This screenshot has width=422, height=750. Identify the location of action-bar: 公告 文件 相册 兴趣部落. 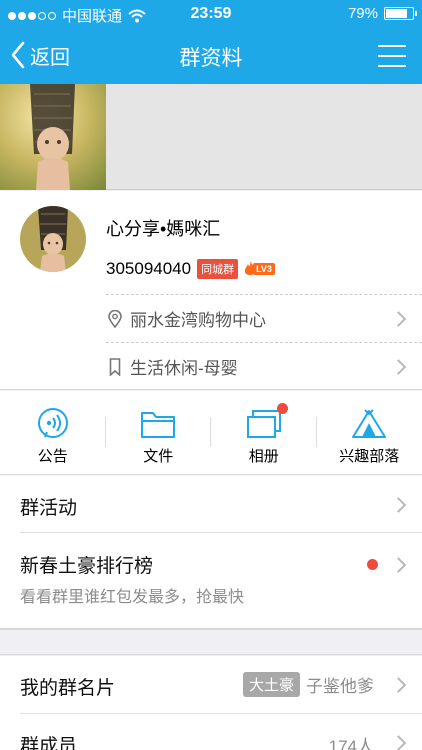
(211, 433).